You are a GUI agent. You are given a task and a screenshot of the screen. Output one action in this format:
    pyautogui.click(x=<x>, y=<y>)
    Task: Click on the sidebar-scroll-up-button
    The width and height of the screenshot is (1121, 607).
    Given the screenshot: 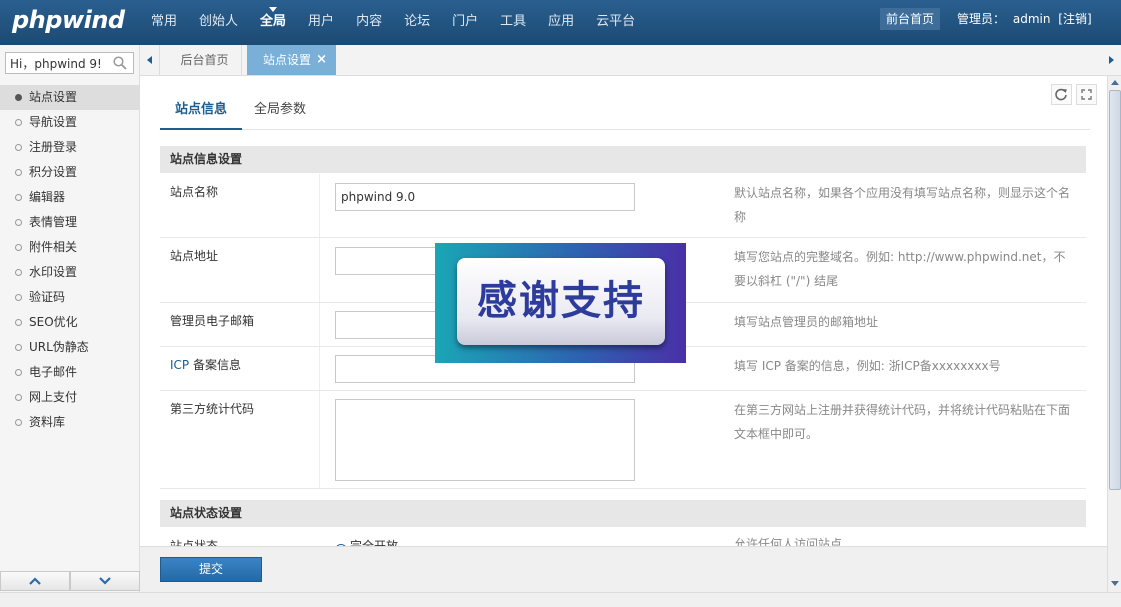 What is the action you would take?
    pyautogui.click(x=35, y=581)
    